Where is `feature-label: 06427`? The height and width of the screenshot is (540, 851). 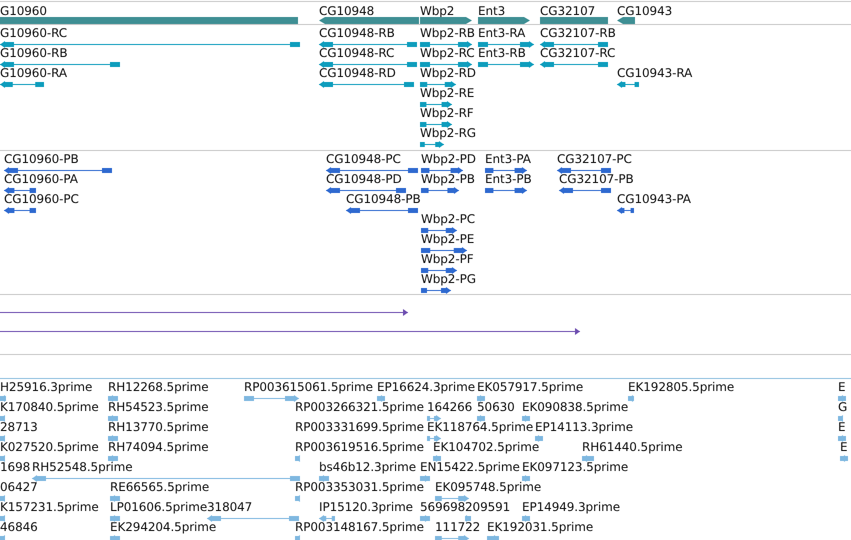 feature-label: 06427 is located at coordinates (19, 487).